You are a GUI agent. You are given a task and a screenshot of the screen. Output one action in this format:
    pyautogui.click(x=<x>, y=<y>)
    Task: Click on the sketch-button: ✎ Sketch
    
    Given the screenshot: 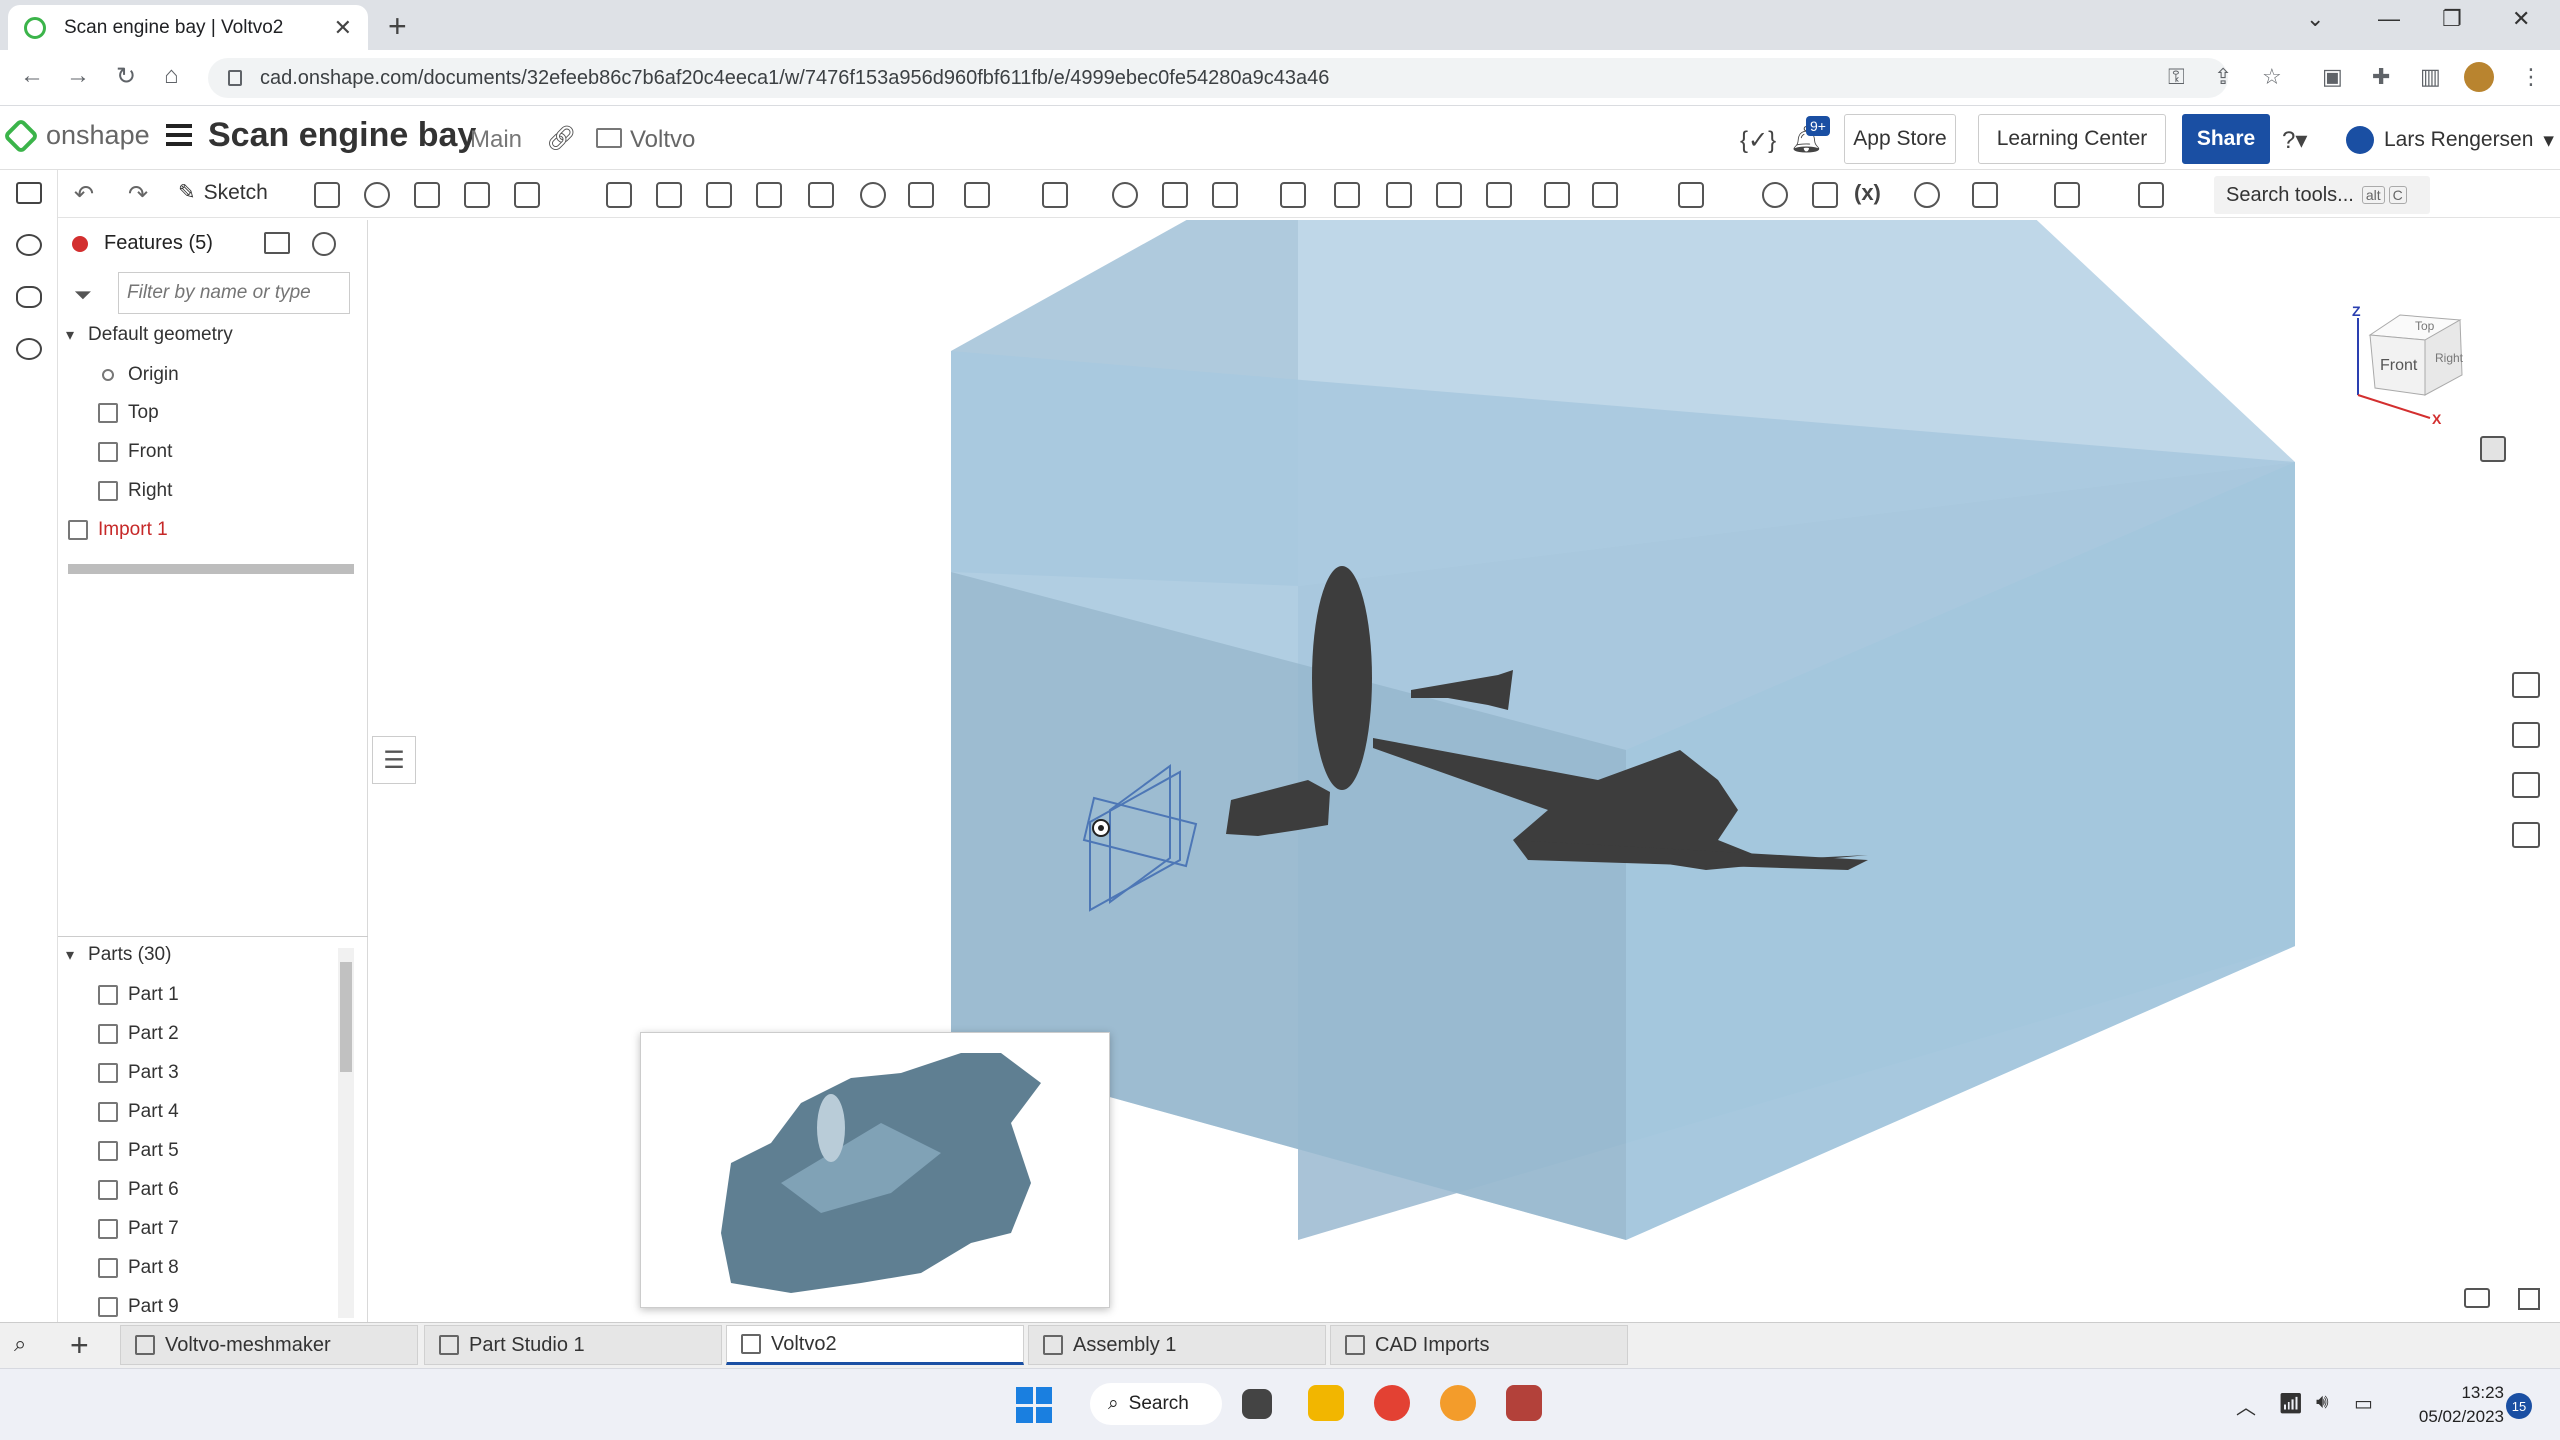 What is the action you would take?
    pyautogui.click(x=223, y=192)
    